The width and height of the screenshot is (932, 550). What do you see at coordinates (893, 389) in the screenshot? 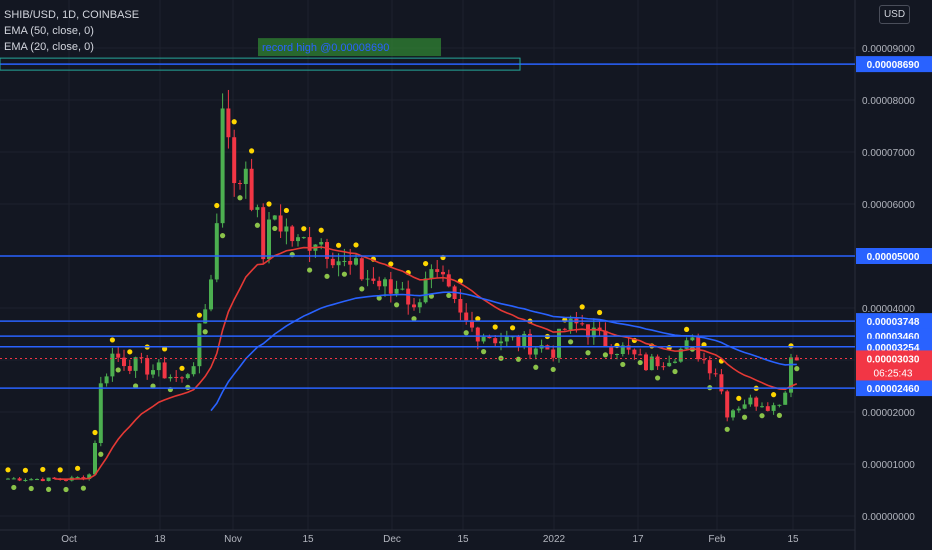
I see `level-label: 0.00002460` at bounding box center [893, 389].